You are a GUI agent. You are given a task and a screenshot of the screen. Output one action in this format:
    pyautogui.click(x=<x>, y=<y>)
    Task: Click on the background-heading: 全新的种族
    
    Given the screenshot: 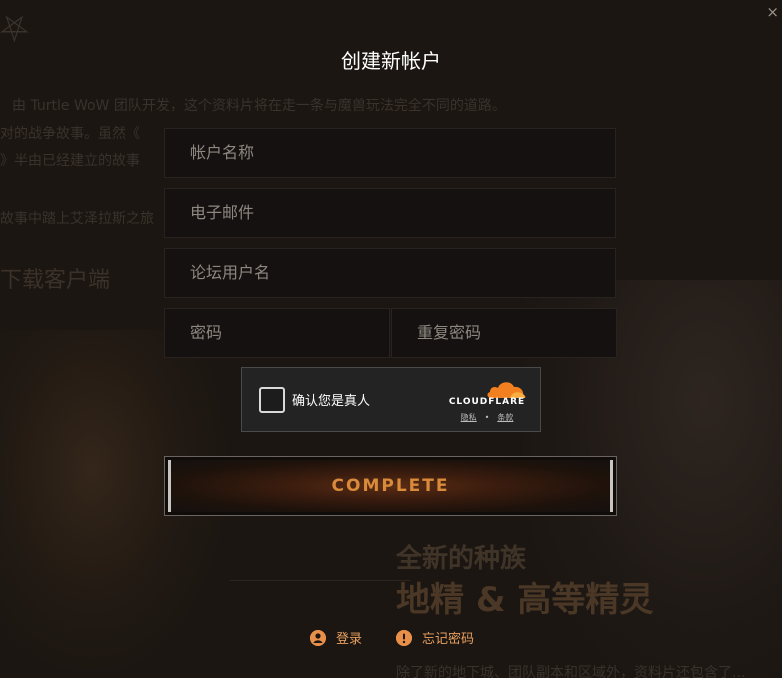 What is the action you would take?
    pyautogui.click(x=461, y=559)
    